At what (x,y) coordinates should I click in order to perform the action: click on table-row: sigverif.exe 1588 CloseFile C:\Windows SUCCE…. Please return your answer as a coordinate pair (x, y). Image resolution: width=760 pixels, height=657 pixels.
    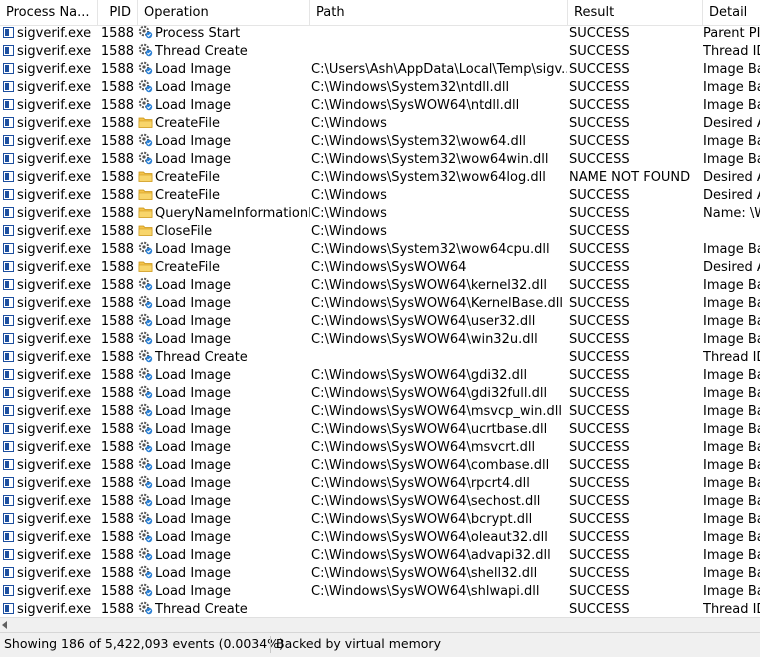
    Looking at the image, I should click on (380, 232).